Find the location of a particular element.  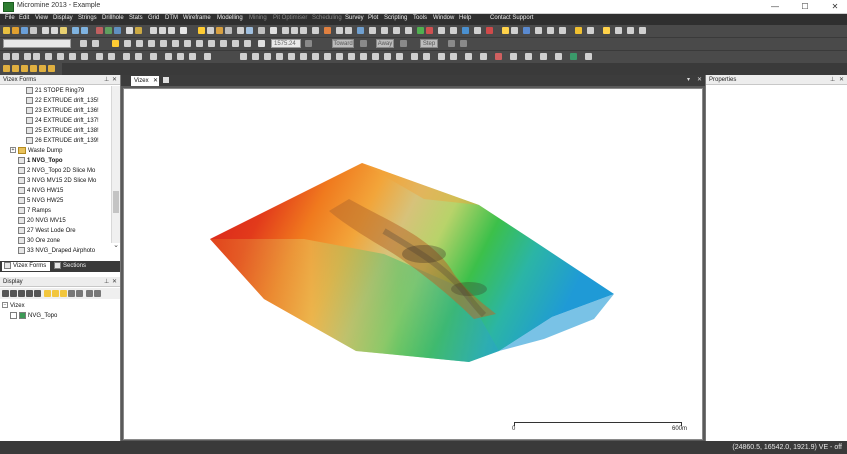

chart-icon is located at coordinates (526, 30).